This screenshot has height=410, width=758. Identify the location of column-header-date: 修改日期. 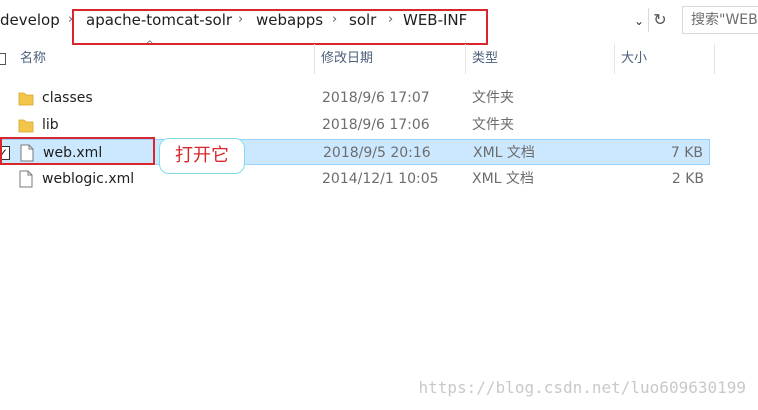
(390, 59).